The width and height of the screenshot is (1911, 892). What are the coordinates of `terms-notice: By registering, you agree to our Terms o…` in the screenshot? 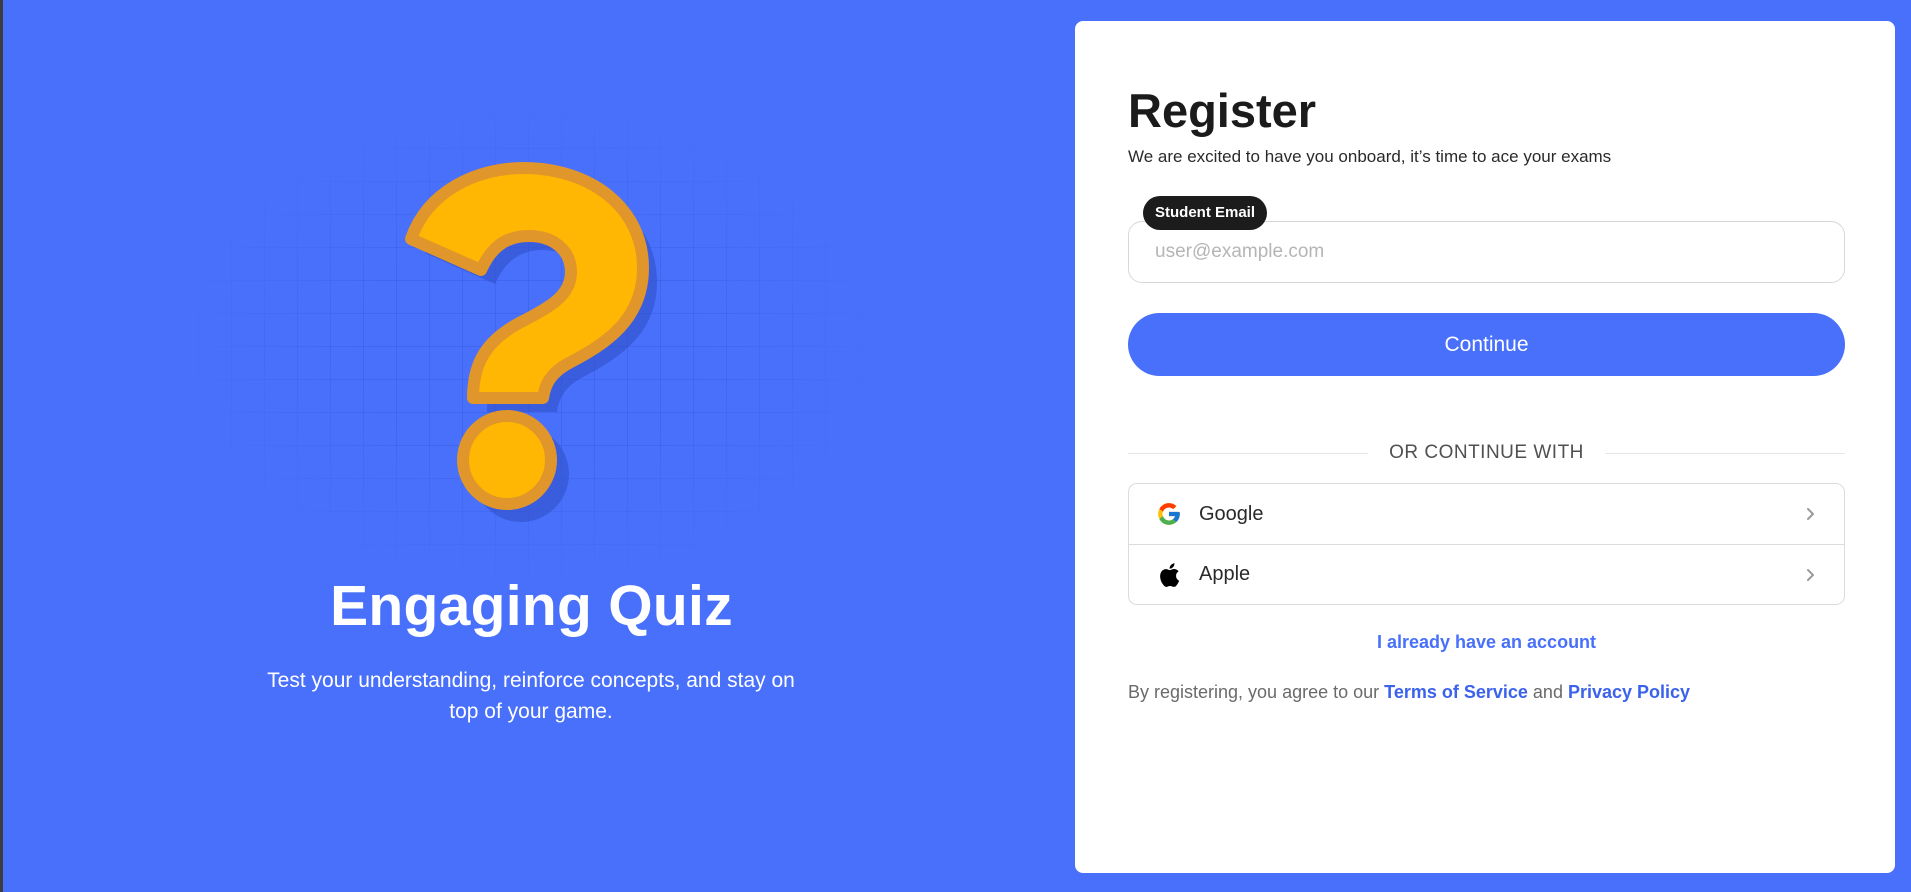 It's located at (1409, 692).